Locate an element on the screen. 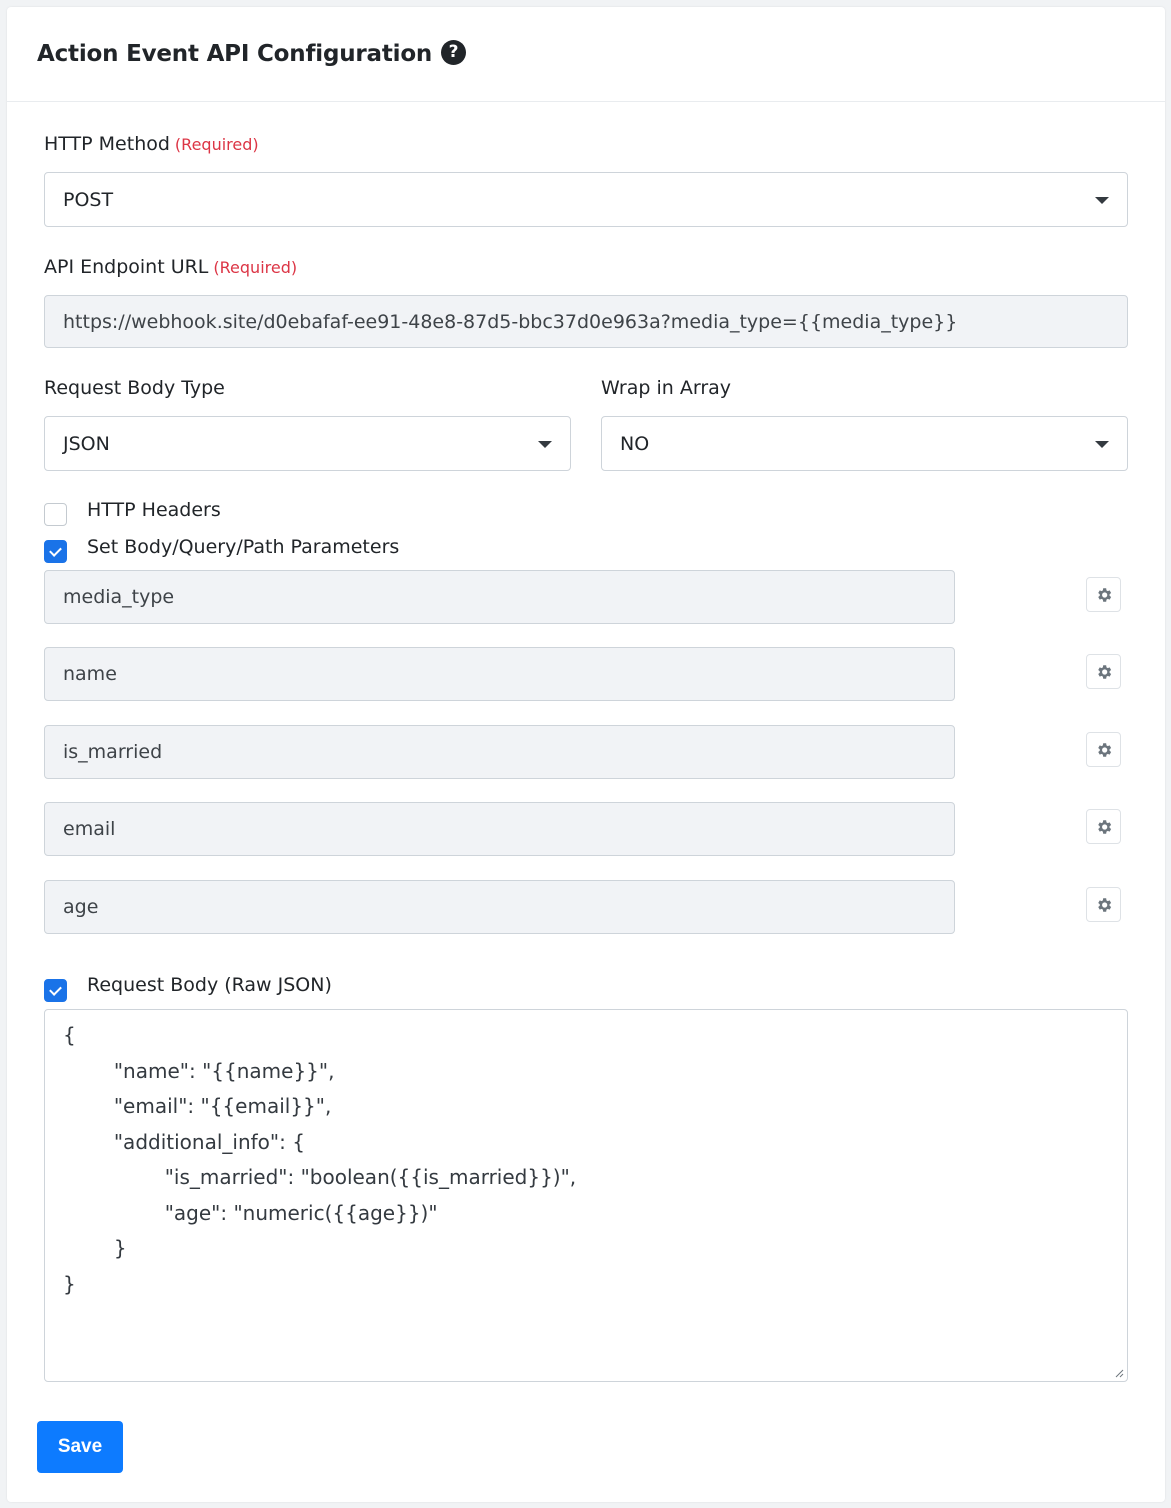 This screenshot has width=1171, height=1508. http-headers-label: HTTP Headers is located at coordinates (154, 510).